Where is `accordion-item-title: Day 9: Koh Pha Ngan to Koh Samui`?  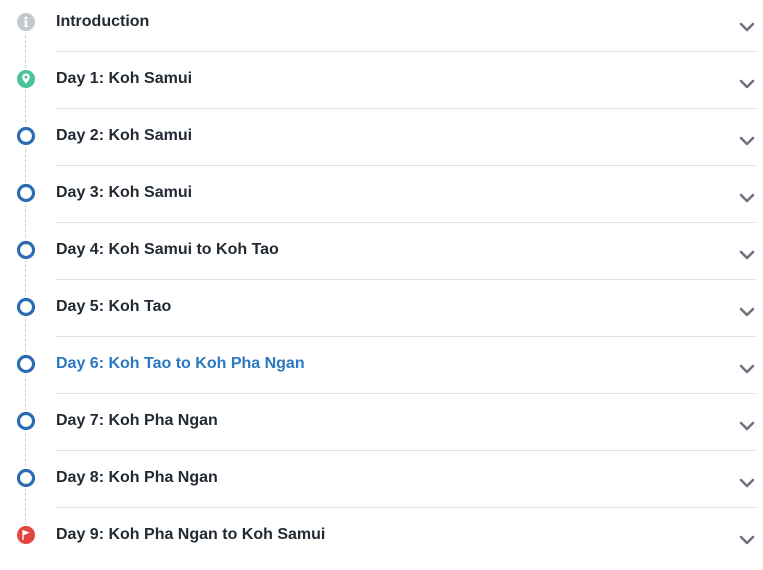
accordion-item-title: Day 9: Koh Pha Ngan to Koh Samui is located at coordinates (191, 534).